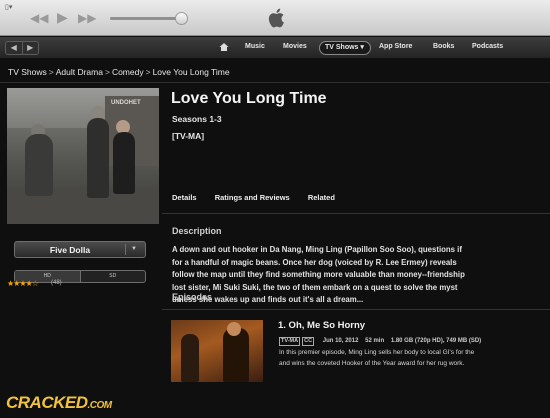 The width and height of the screenshot is (550, 418). What do you see at coordinates (181, 18) in the screenshot?
I see `volume-knob` at bounding box center [181, 18].